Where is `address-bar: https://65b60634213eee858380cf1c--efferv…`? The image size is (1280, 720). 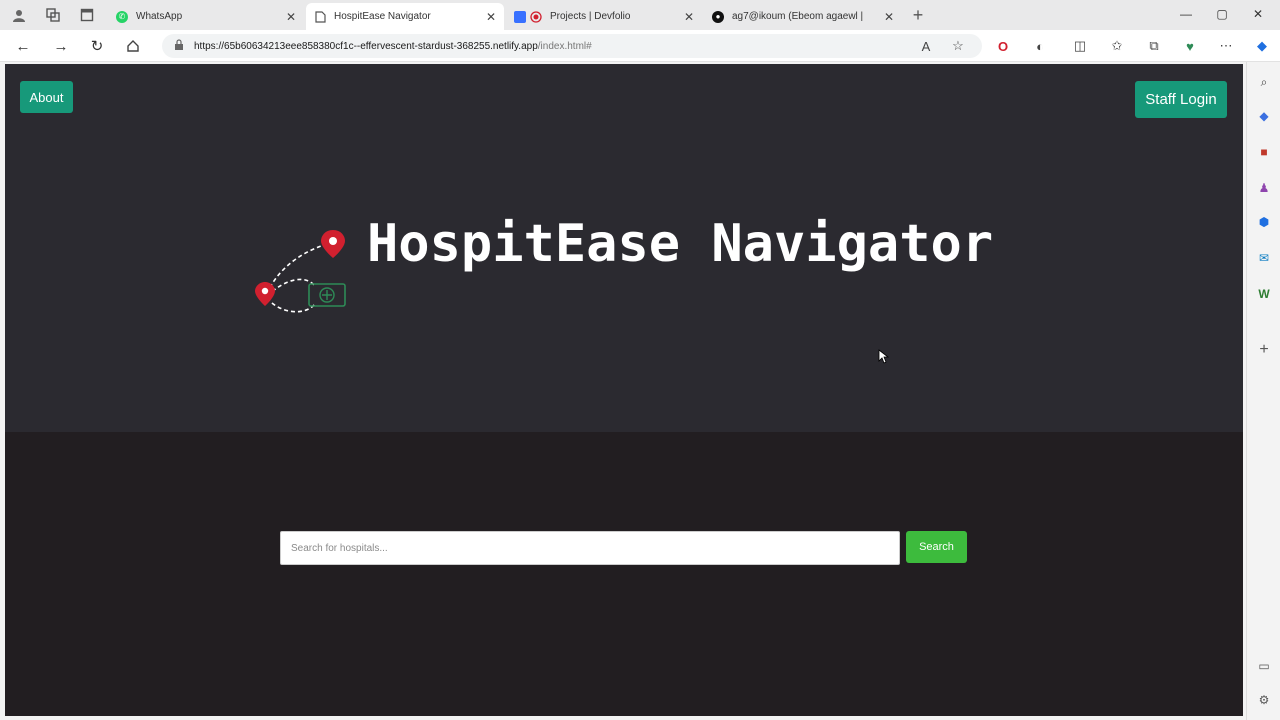
address-bar: https://65b60634213eee858380cf1c--efferv… is located at coordinates (572, 46).